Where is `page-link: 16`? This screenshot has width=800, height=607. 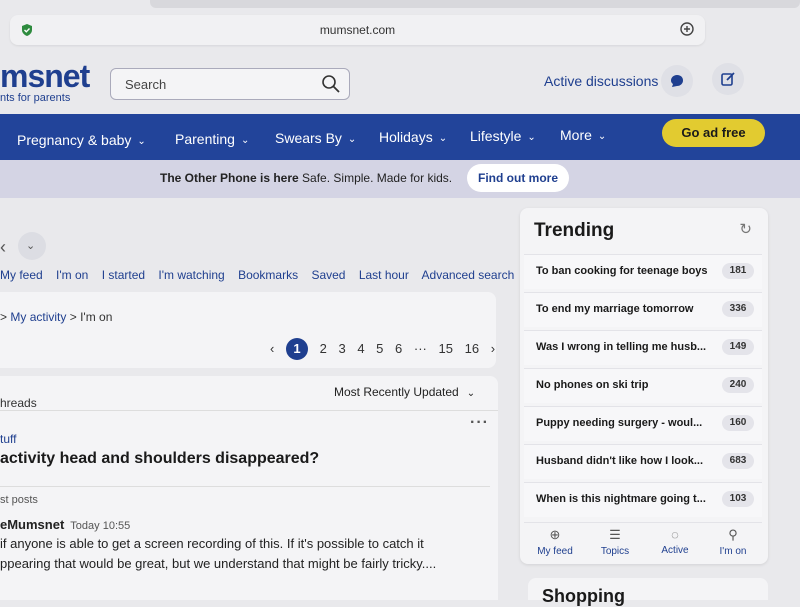 page-link: 16 is located at coordinates (472, 348).